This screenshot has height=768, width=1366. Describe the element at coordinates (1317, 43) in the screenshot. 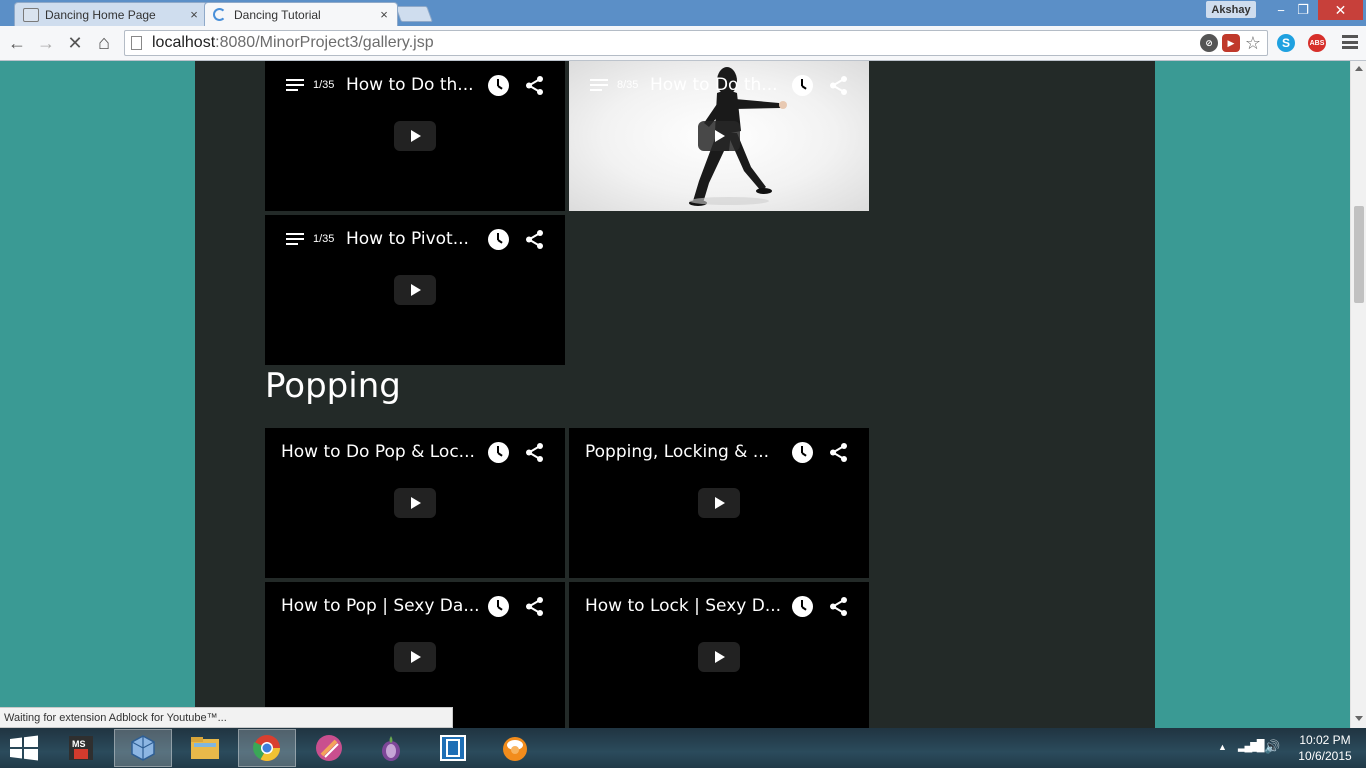

I see `adblock-icon: ABS` at that location.